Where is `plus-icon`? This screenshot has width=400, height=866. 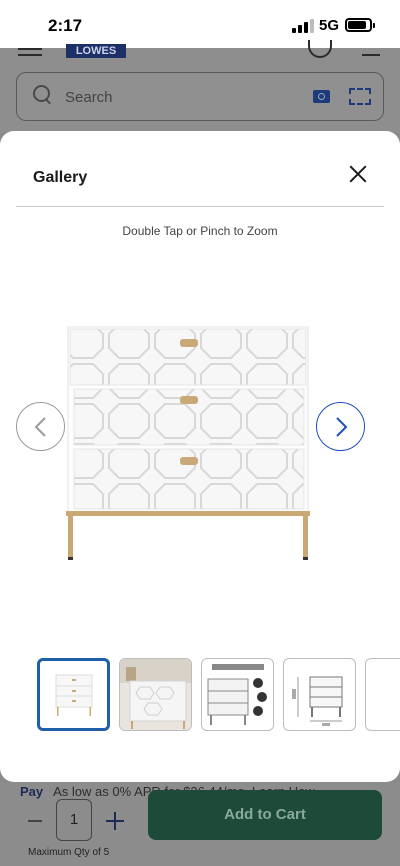
plus-icon is located at coordinates (115, 821).